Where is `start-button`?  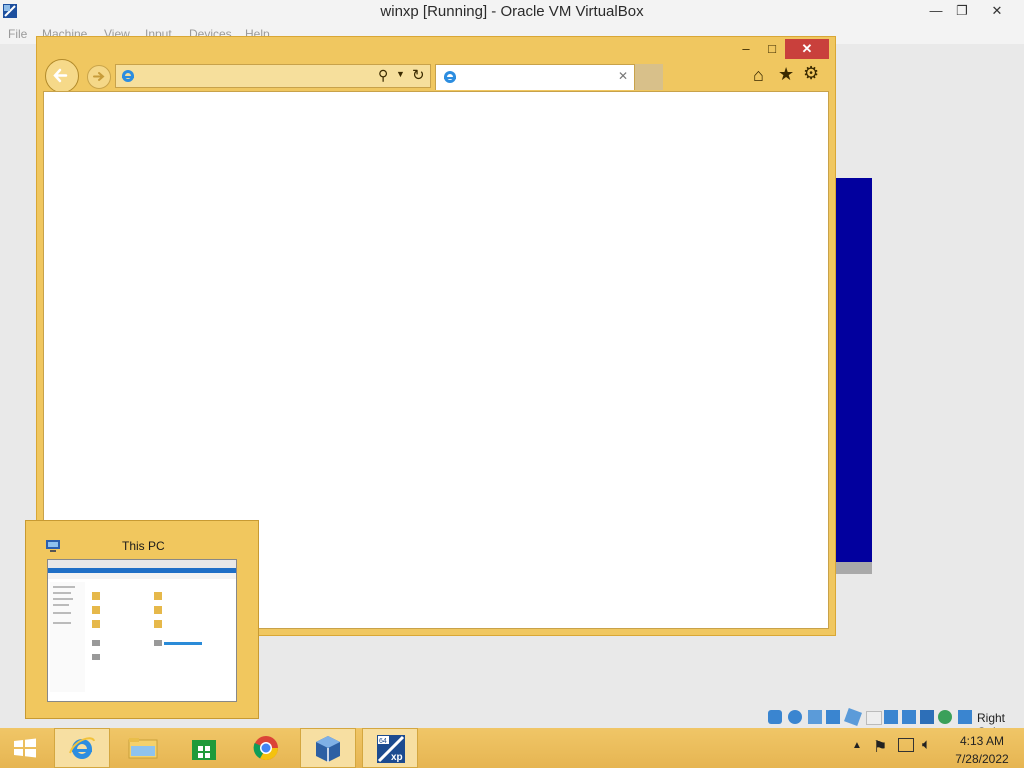
start-button is located at coordinates (25, 748).